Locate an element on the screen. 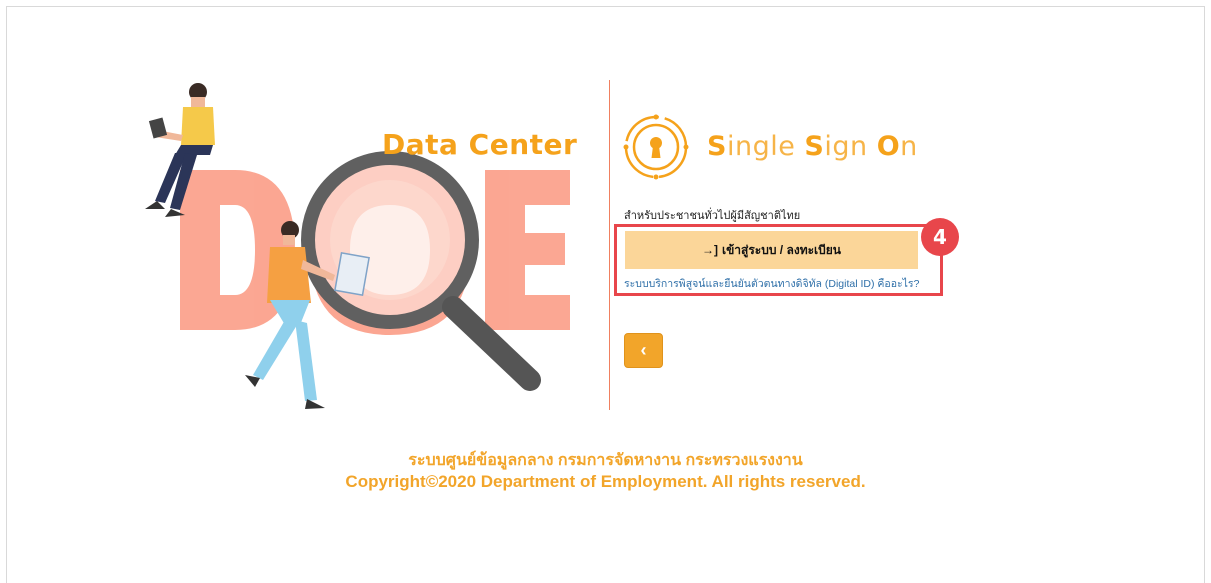 The width and height of the screenshot is (1211, 583). sso-title-s1: S is located at coordinates (717, 146).